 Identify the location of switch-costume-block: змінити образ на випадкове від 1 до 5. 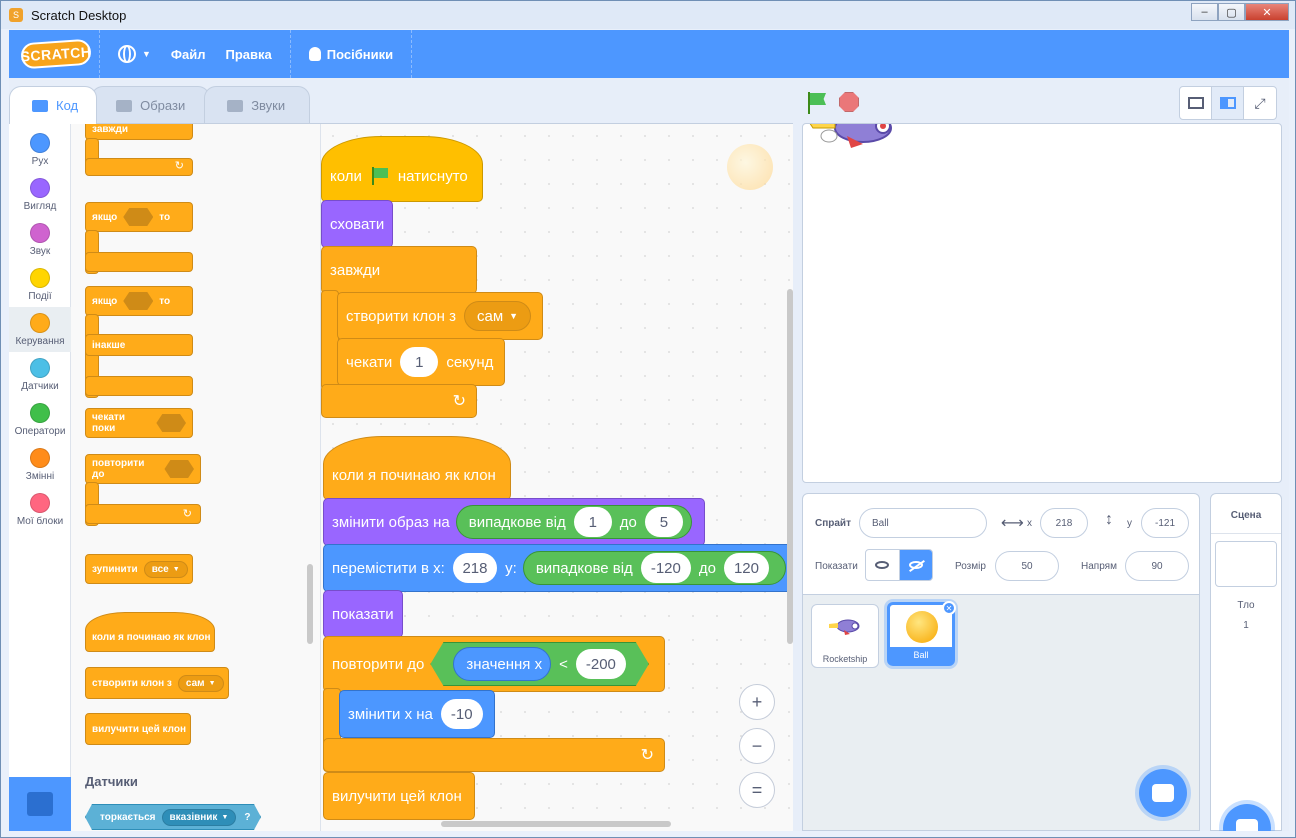
(514, 522).